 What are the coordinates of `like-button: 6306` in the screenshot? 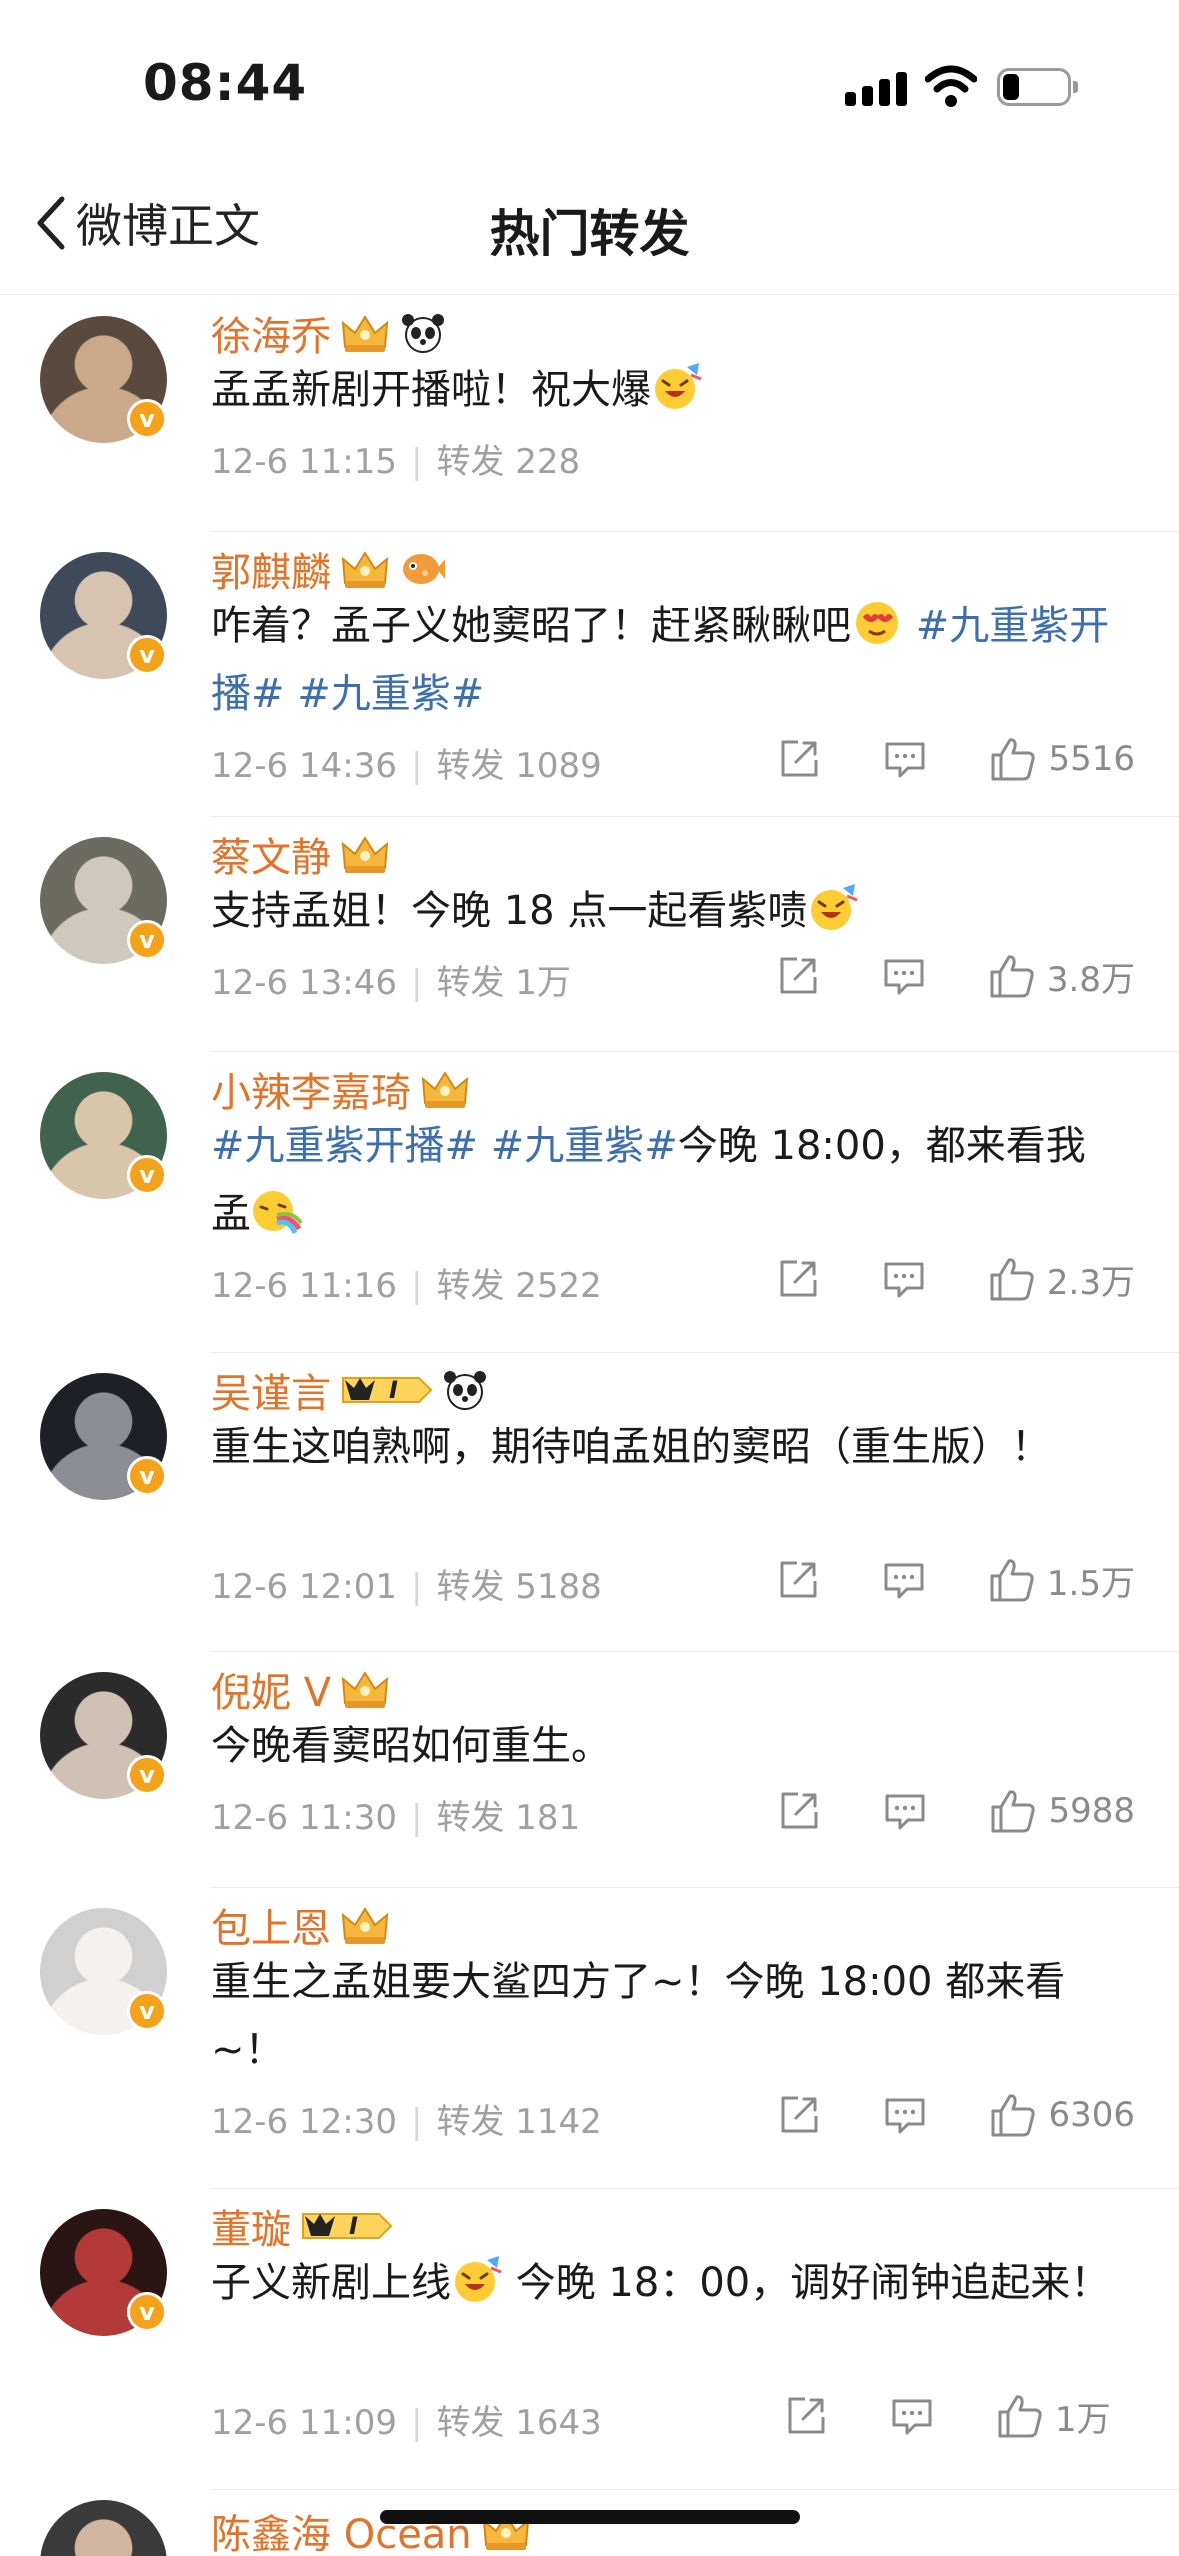 It's located at (1061, 2115).